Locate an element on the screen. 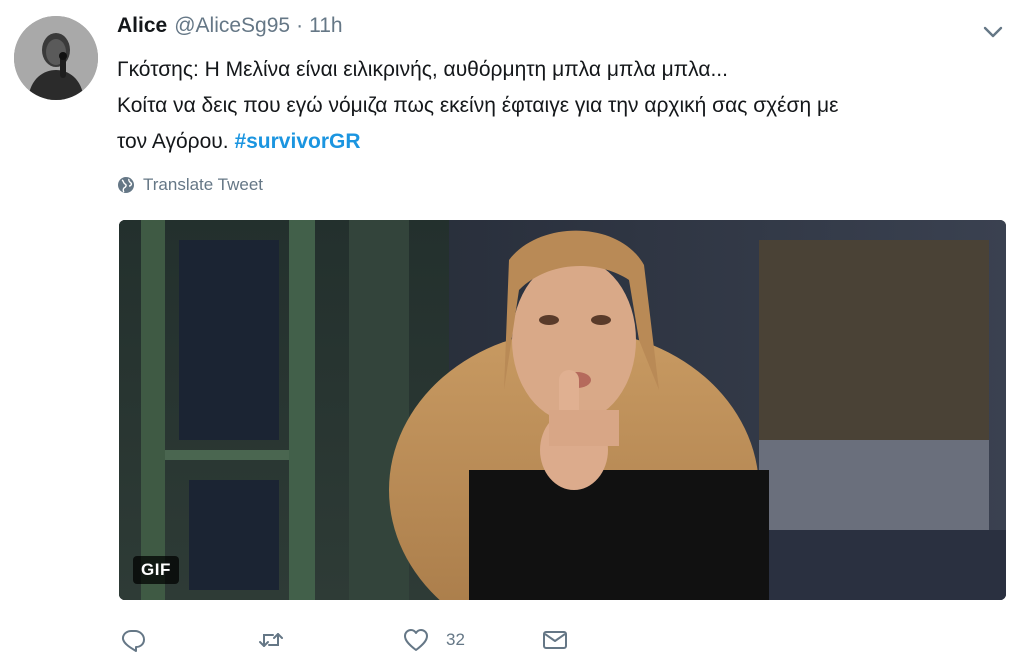 The image size is (1024, 668). avatar is located at coordinates (56, 58).